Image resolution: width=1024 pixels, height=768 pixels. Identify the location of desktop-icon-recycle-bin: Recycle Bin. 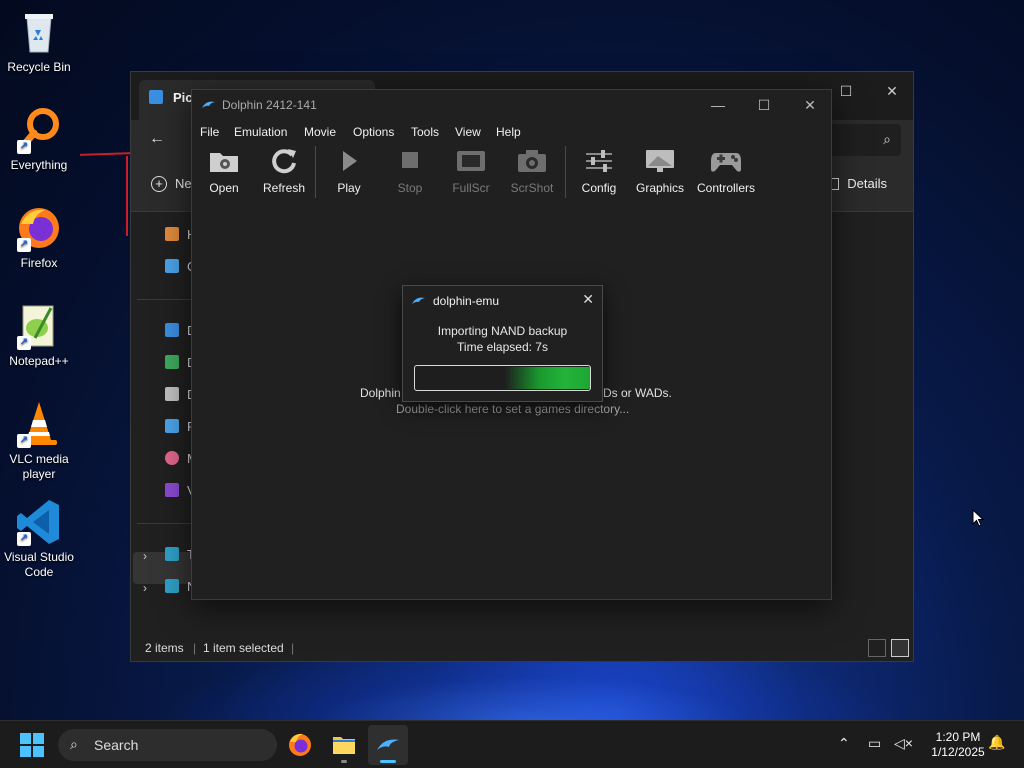
(39, 41).